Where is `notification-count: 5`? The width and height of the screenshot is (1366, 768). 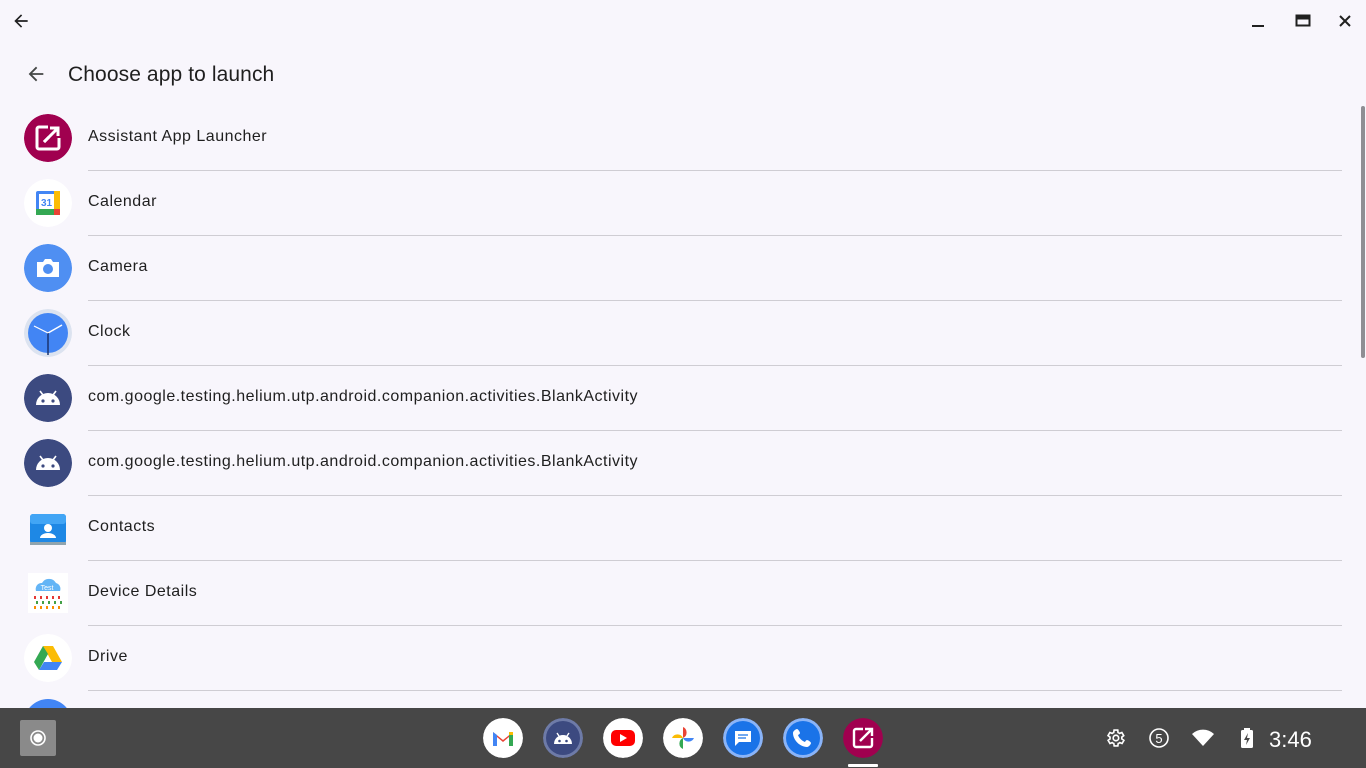 notification-count: 5 is located at coordinates (1159, 738).